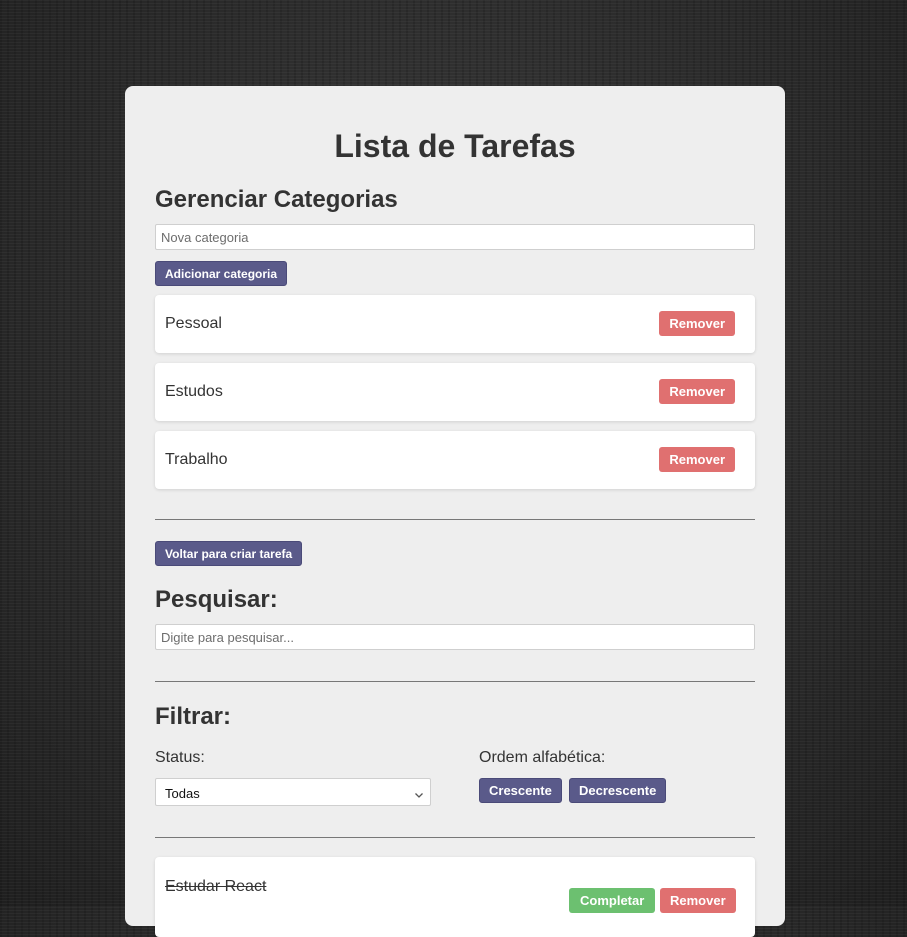 The width and height of the screenshot is (907, 937). What do you see at coordinates (455, 460) in the screenshot?
I see `category-item-trabalho: Trabalho Remover` at bounding box center [455, 460].